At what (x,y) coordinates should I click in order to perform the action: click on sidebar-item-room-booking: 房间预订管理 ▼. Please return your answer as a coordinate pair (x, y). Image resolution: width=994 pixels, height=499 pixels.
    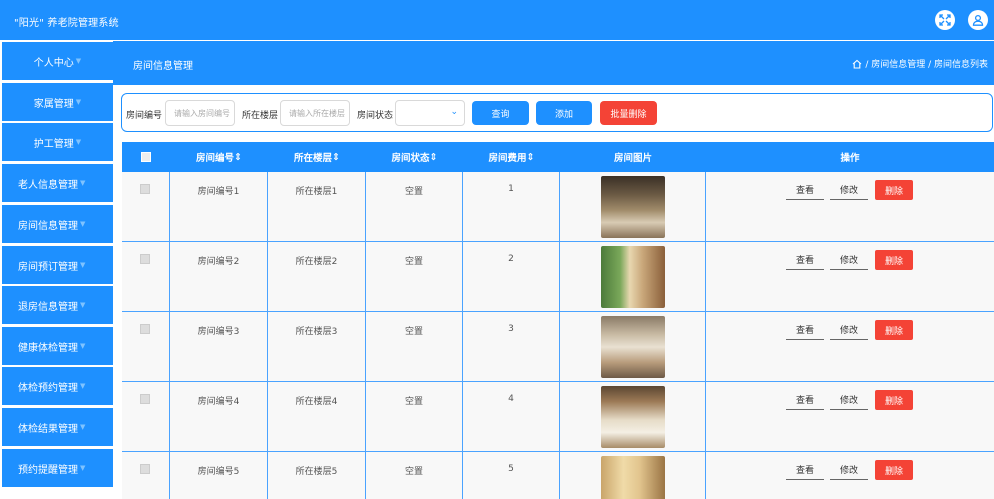
    Looking at the image, I should click on (57, 265).